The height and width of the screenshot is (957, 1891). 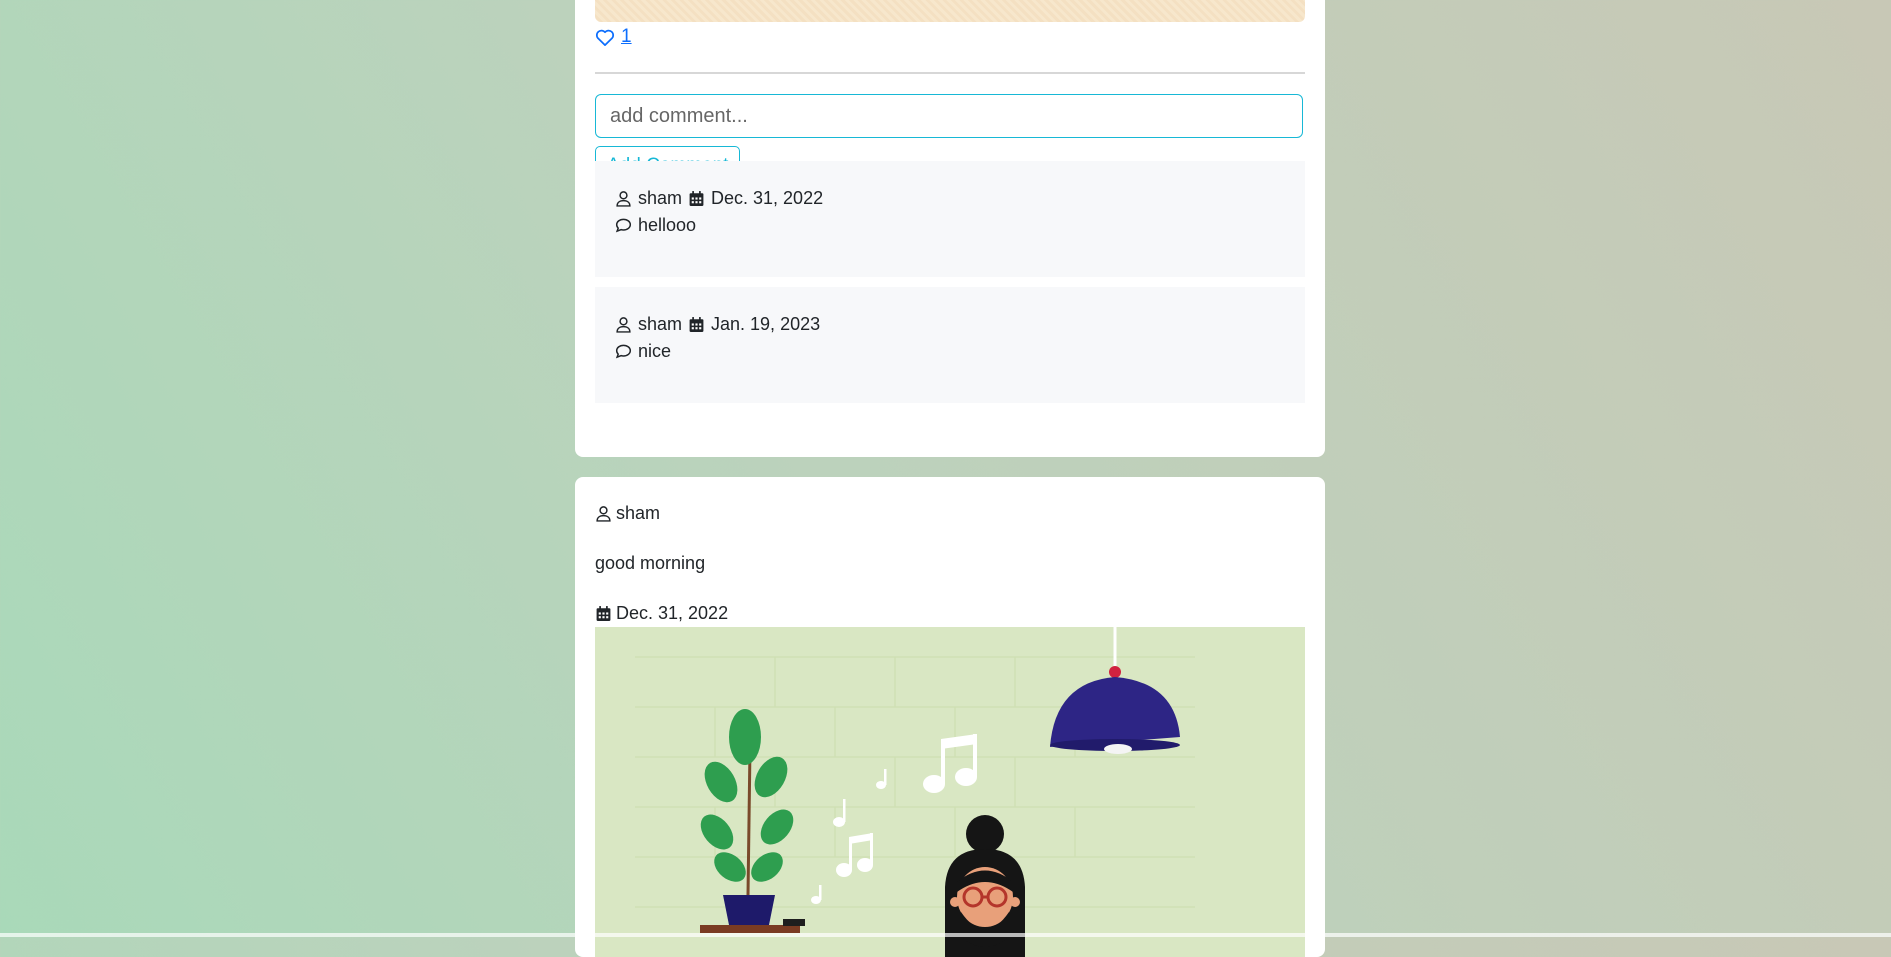 I want to click on comment-text: hellooo, so click(x=667, y=225).